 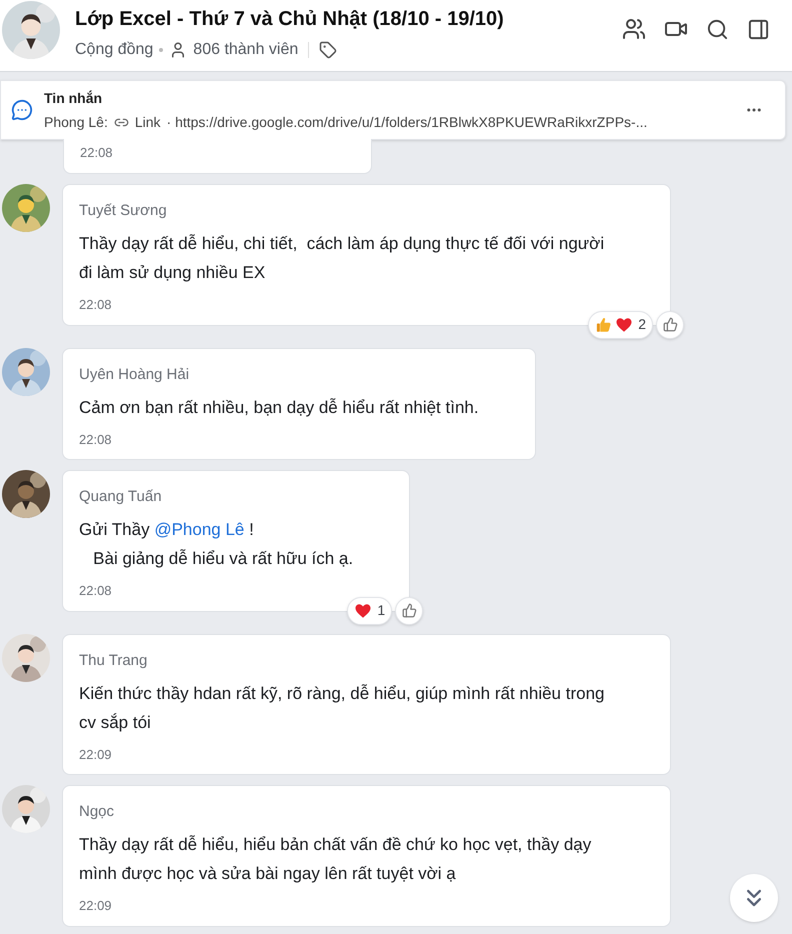 I want to click on message-text: Gửi Thầy @Phong Lê ! Bài giảng dễ hiểu và rất hữu ích ạ., so click(x=216, y=544).